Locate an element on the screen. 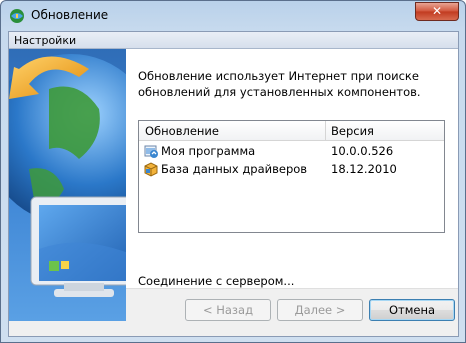 The width and height of the screenshot is (466, 343). title-bar: Обновление ✕ is located at coordinates (233, 16).